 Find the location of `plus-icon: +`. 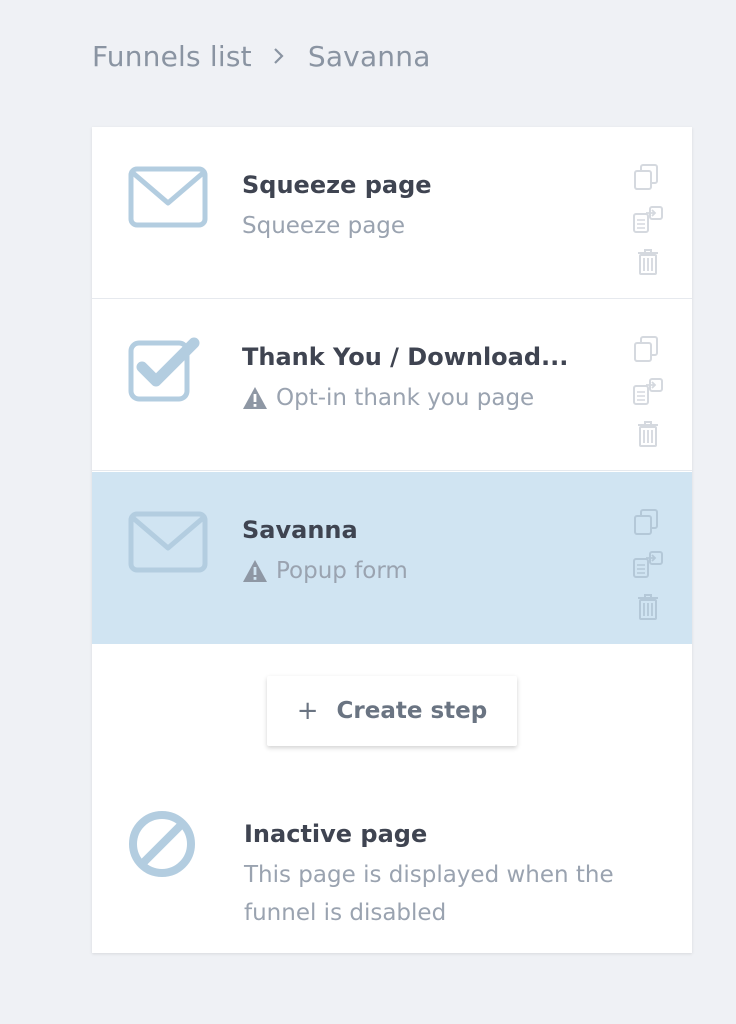

plus-icon: + is located at coordinates (307, 711).